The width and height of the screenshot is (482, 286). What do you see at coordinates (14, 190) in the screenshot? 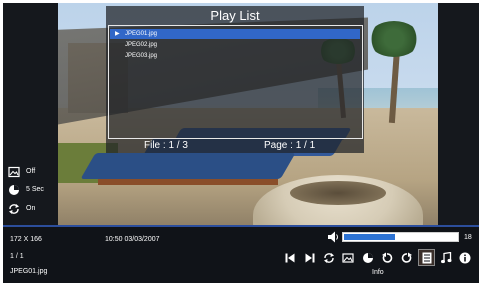
I see `timer-icon` at bounding box center [14, 190].